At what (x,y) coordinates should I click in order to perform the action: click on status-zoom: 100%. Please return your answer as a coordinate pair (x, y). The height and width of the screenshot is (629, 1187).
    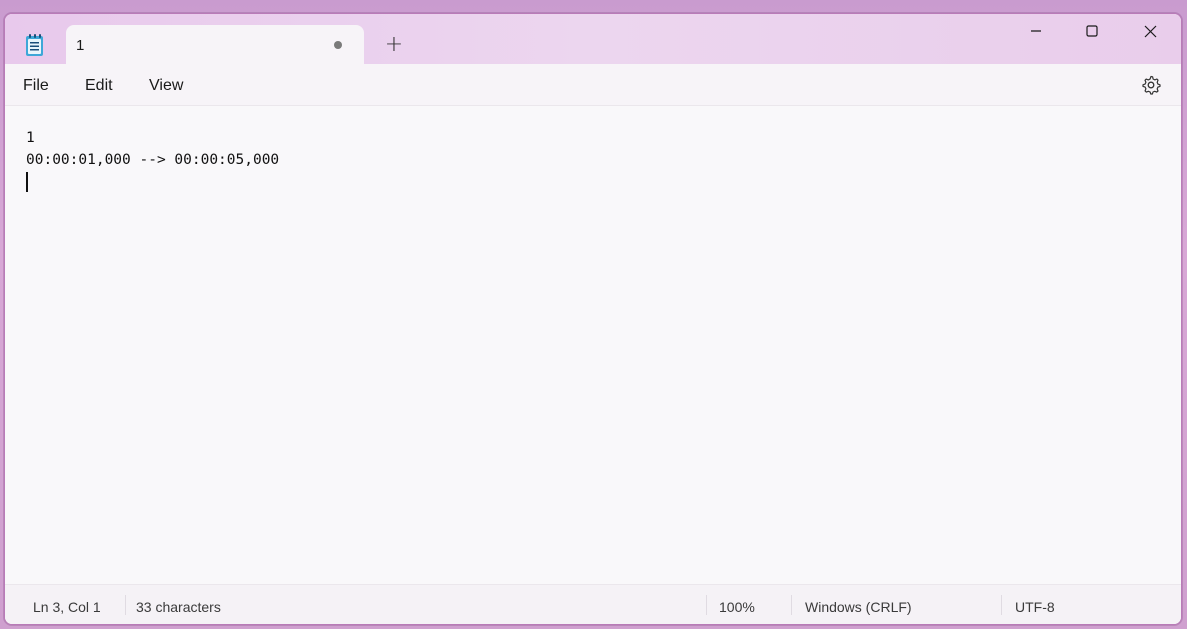
    Looking at the image, I should click on (737, 607).